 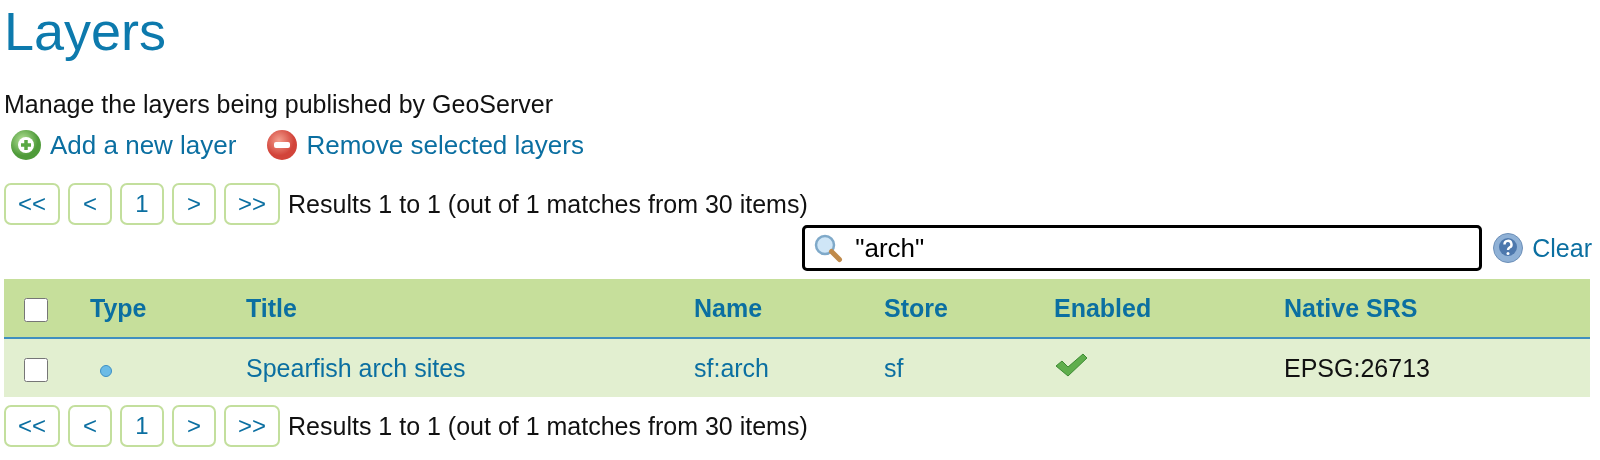 What do you see at coordinates (1357, 368) in the screenshot?
I see `srs-text: EPSG:26713` at bounding box center [1357, 368].